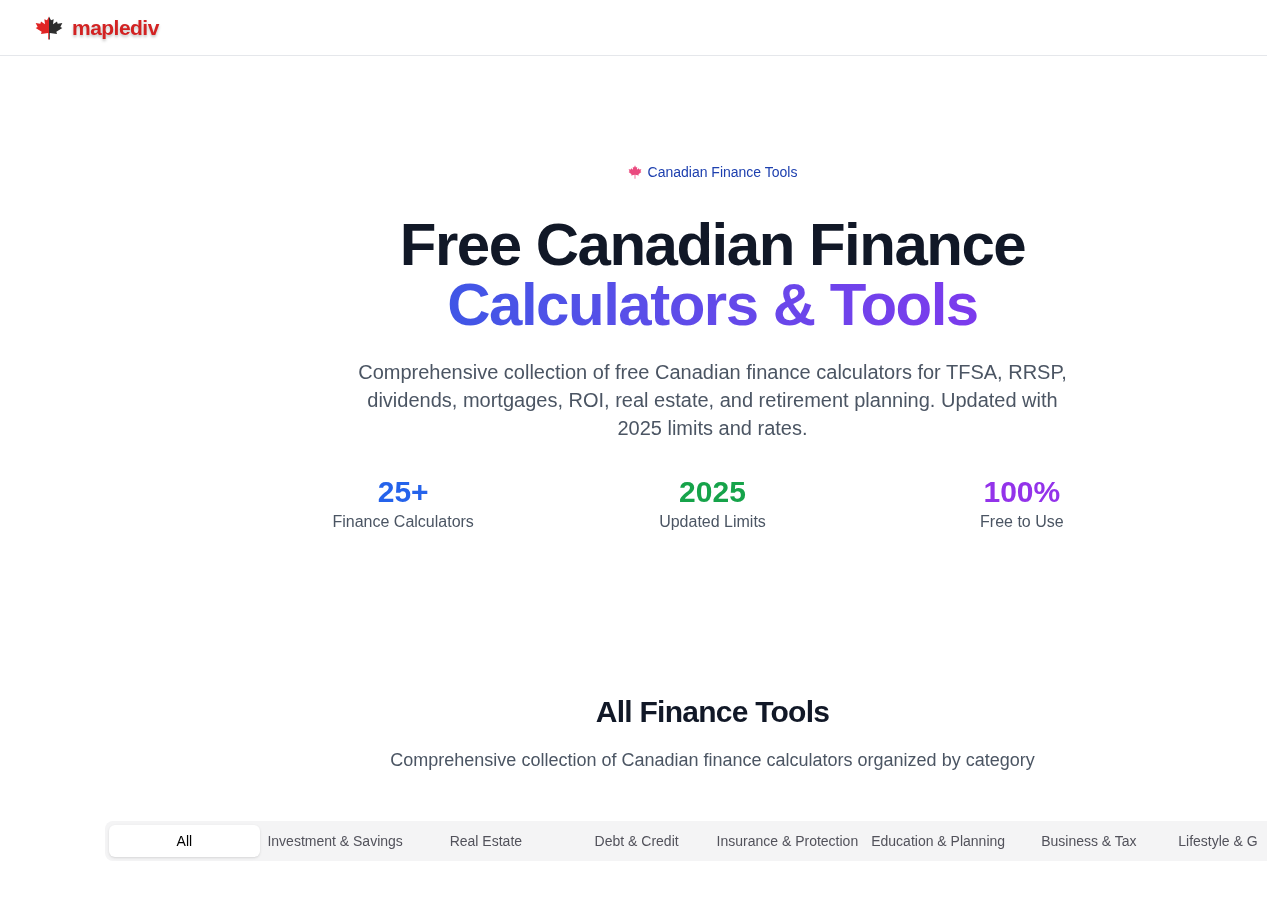  Describe the element at coordinates (1022, 522) in the screenshot. I see `stat-label: Free to Use` at that location.